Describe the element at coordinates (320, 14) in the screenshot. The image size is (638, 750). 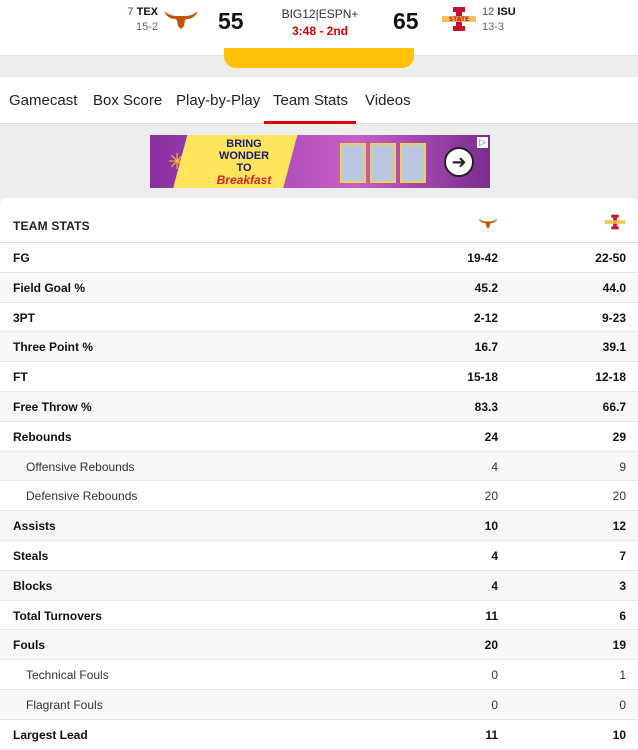
I see `broadcast-network: BIG12|ESPN+` at that location.